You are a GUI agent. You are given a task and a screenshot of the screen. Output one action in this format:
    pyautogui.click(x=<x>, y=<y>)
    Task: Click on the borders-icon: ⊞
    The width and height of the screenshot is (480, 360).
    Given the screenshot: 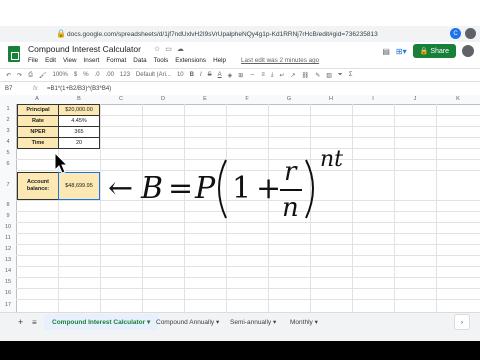 What is the action you would take?
    pyautogui.click(x=240, y=75)
    